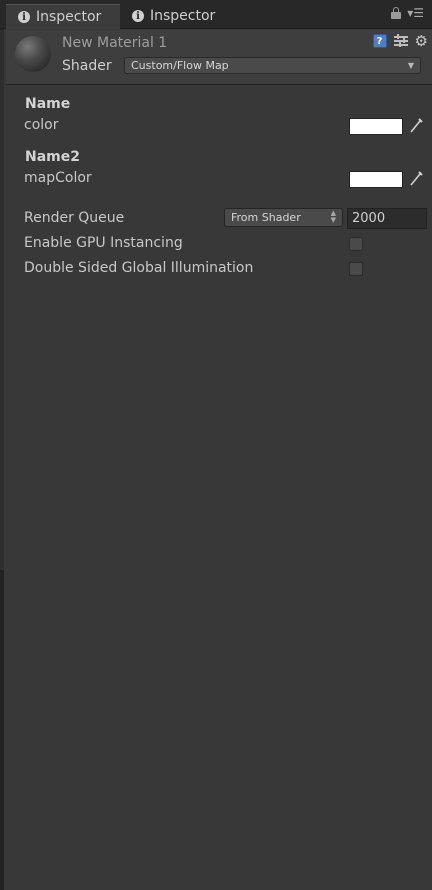 The width and height of the screenshot is (432, 890). I want to click on render-queue-label: Render Queue, so click(74, 218).